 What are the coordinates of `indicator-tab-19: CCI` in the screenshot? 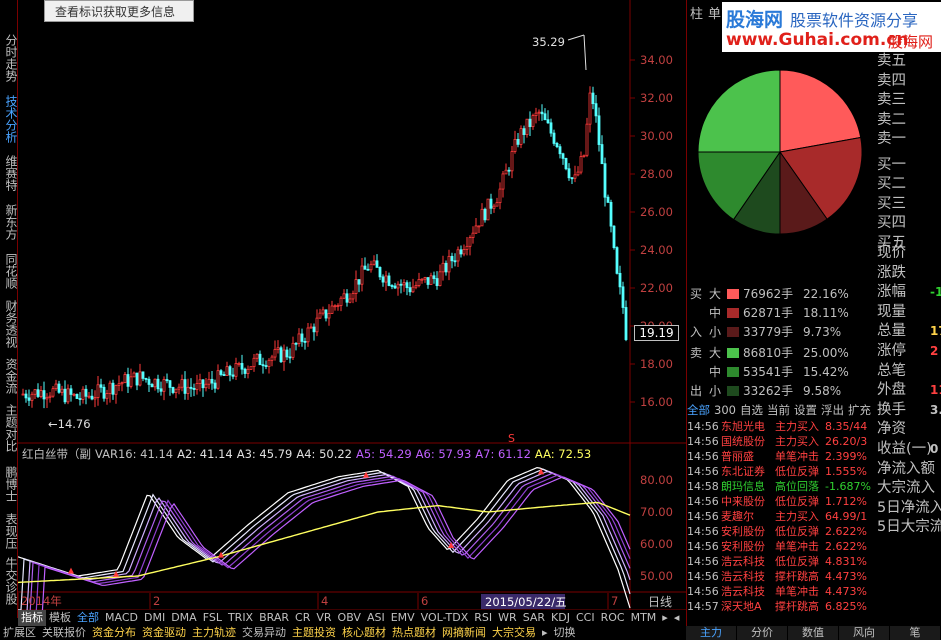 It's located at (585, 618).